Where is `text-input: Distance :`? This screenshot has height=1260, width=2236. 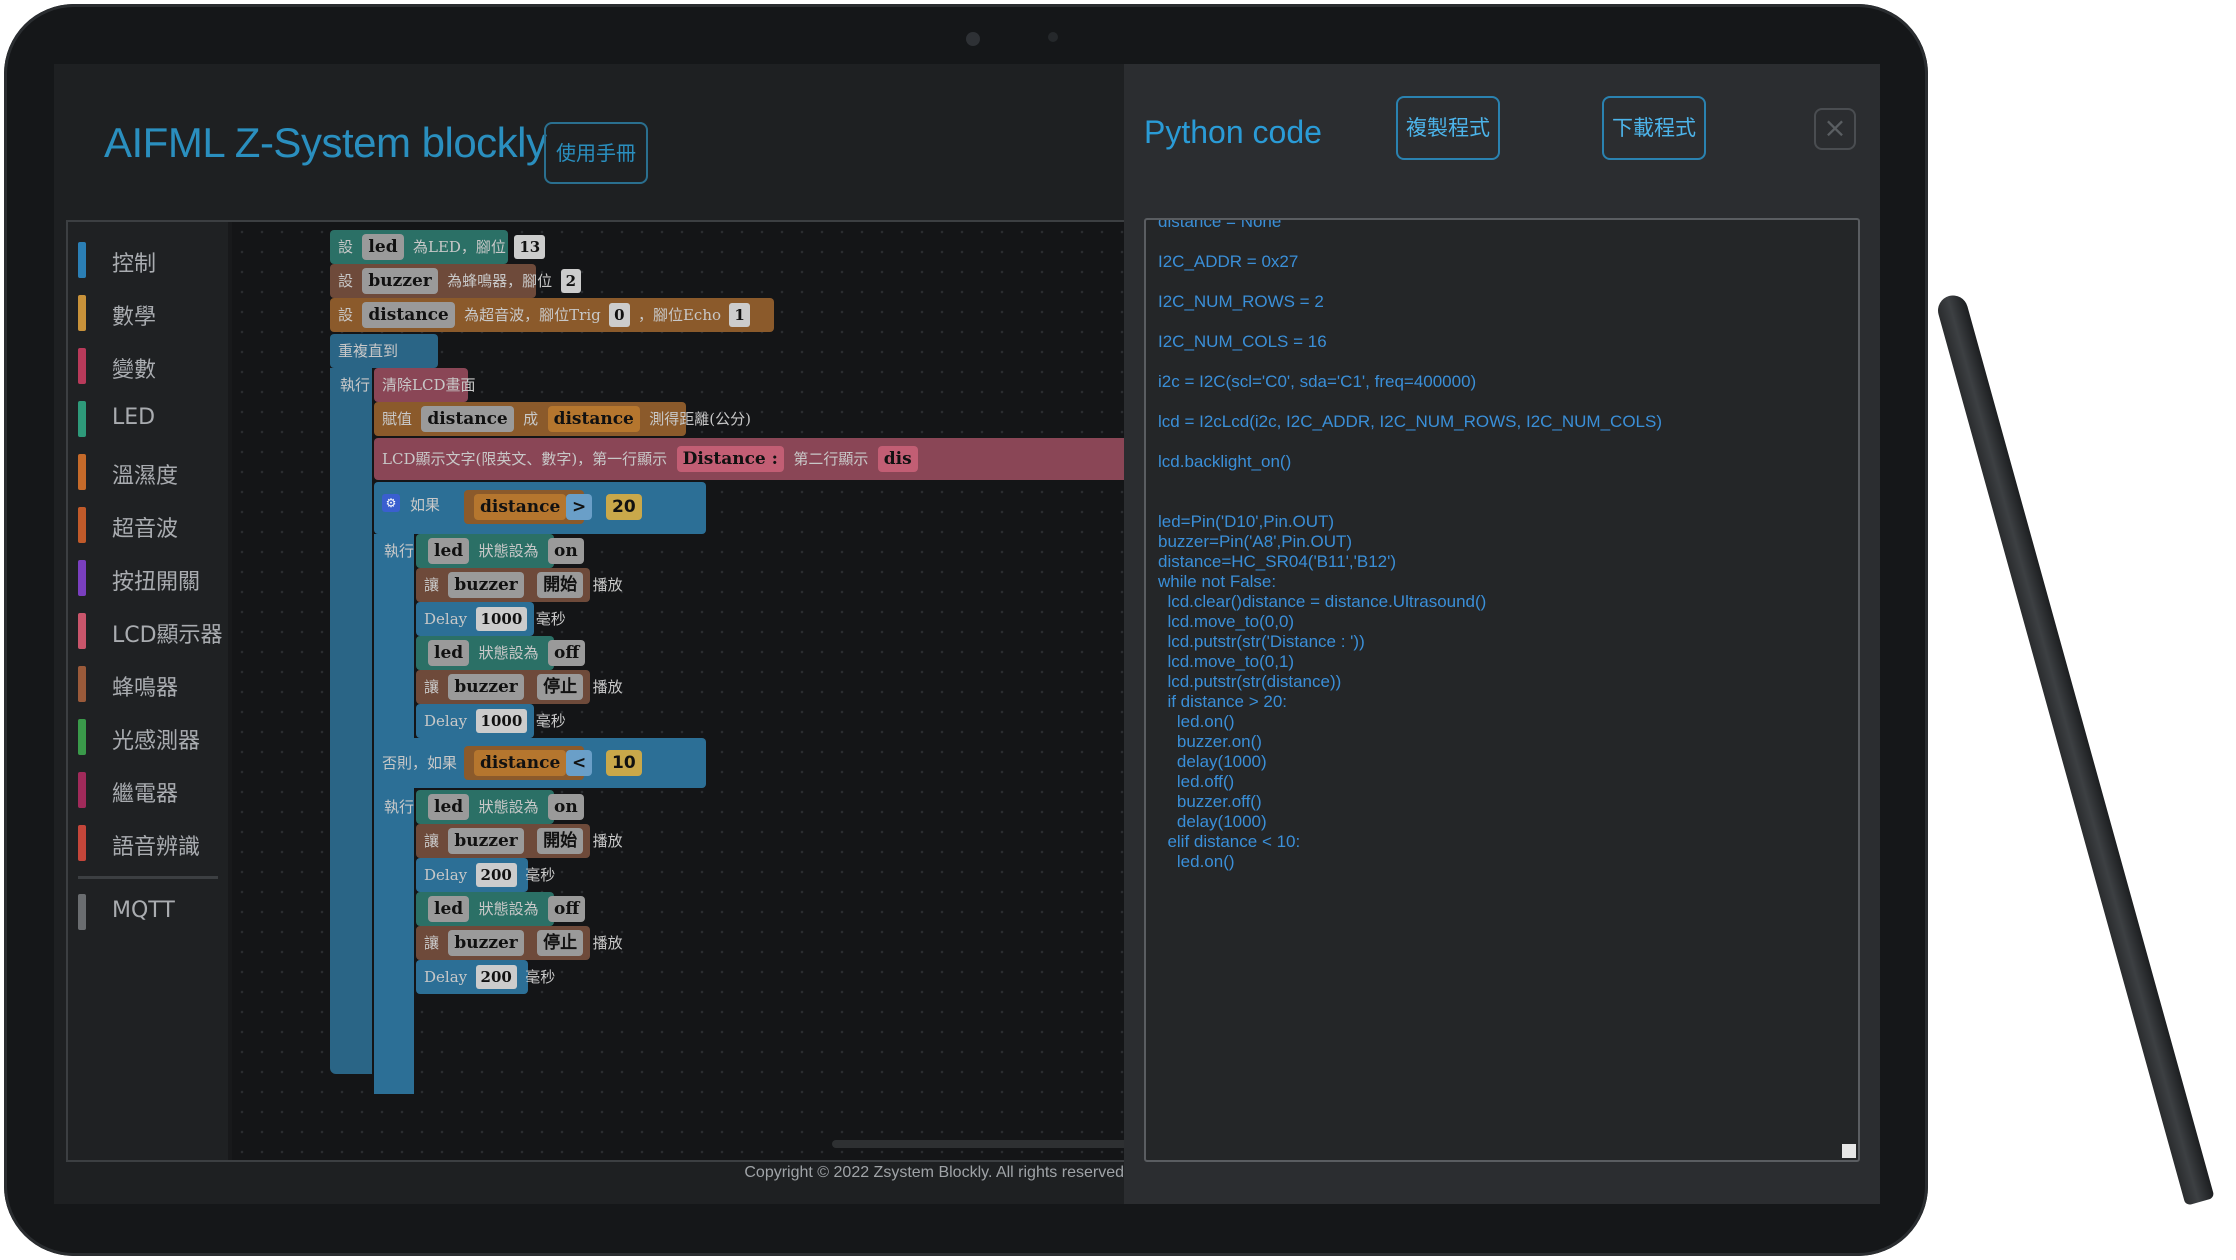 text-input: Distance : is located at coordinates (730, 459).